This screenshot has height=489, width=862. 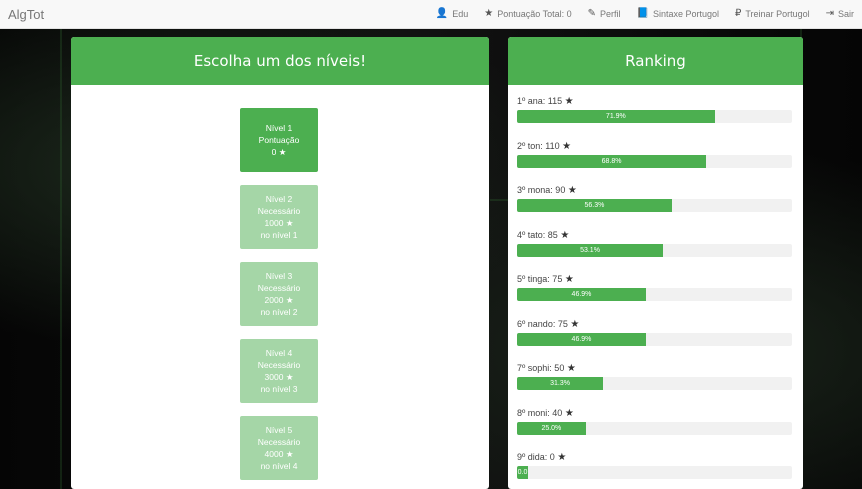 What do you see at coordinates (829, 13) in the screenshot?
I see `logout-icon: ⇥` at bounding box center [829, 13].